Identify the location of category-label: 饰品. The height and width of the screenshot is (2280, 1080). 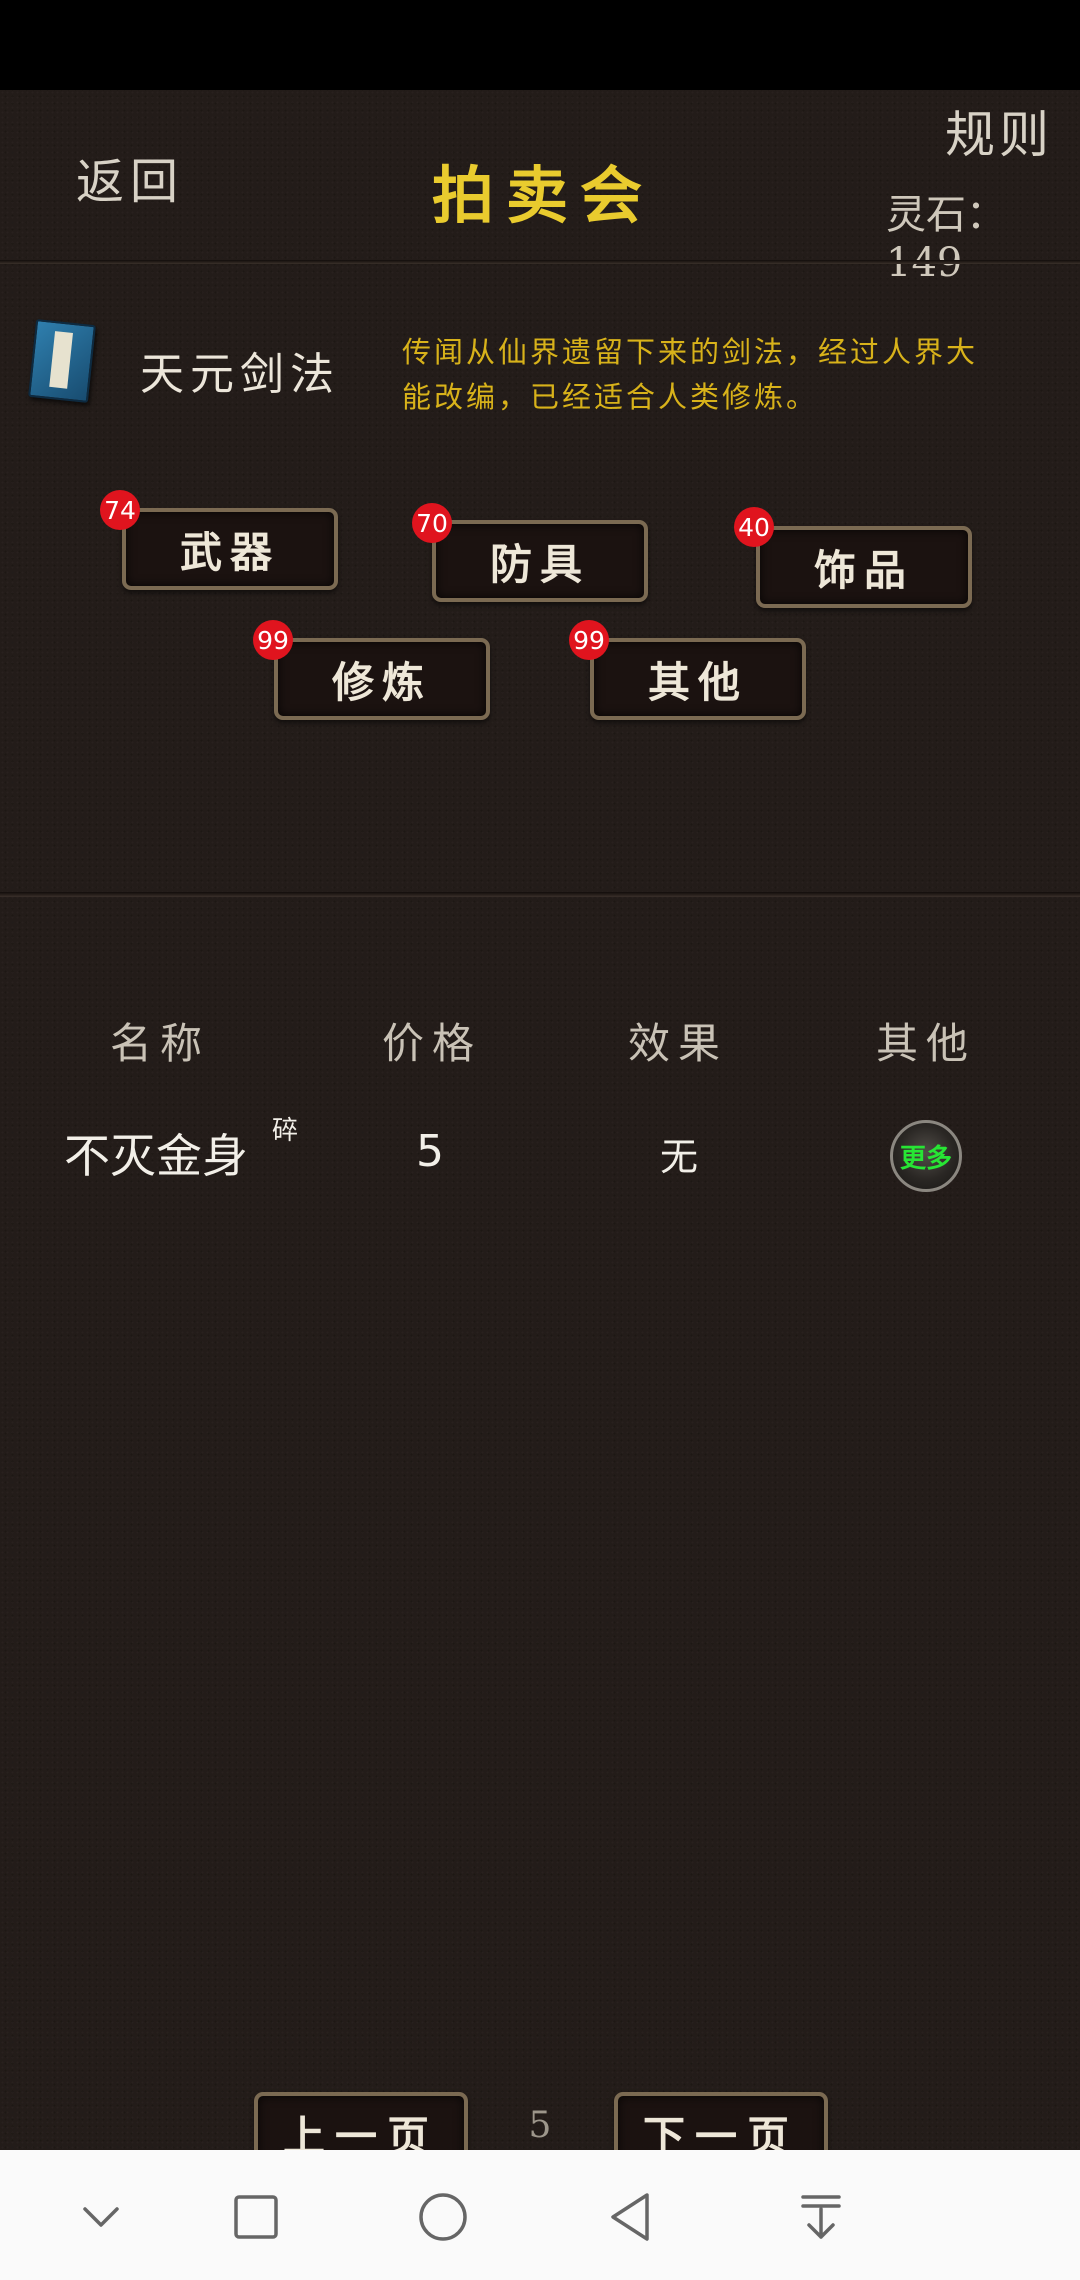
(863, 570).